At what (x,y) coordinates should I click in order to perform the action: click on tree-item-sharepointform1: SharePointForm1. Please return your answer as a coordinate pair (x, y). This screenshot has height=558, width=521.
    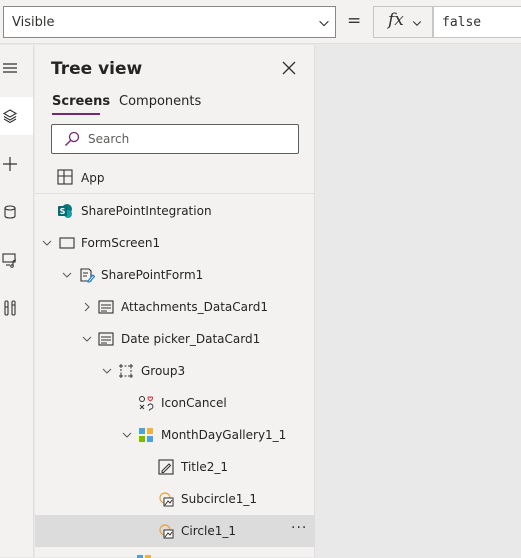
    Looking at the image, I should click on (175, 275).